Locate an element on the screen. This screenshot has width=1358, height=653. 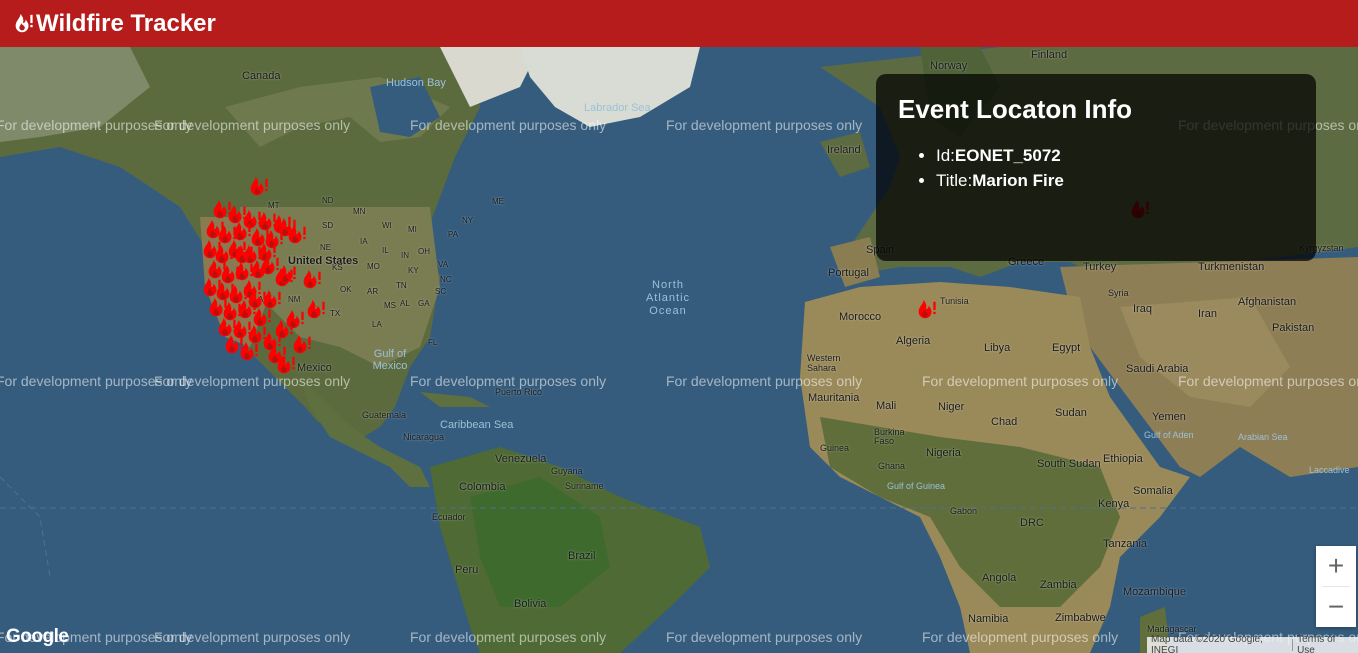
label-united-states: United States is located at coordinates (323, 261).